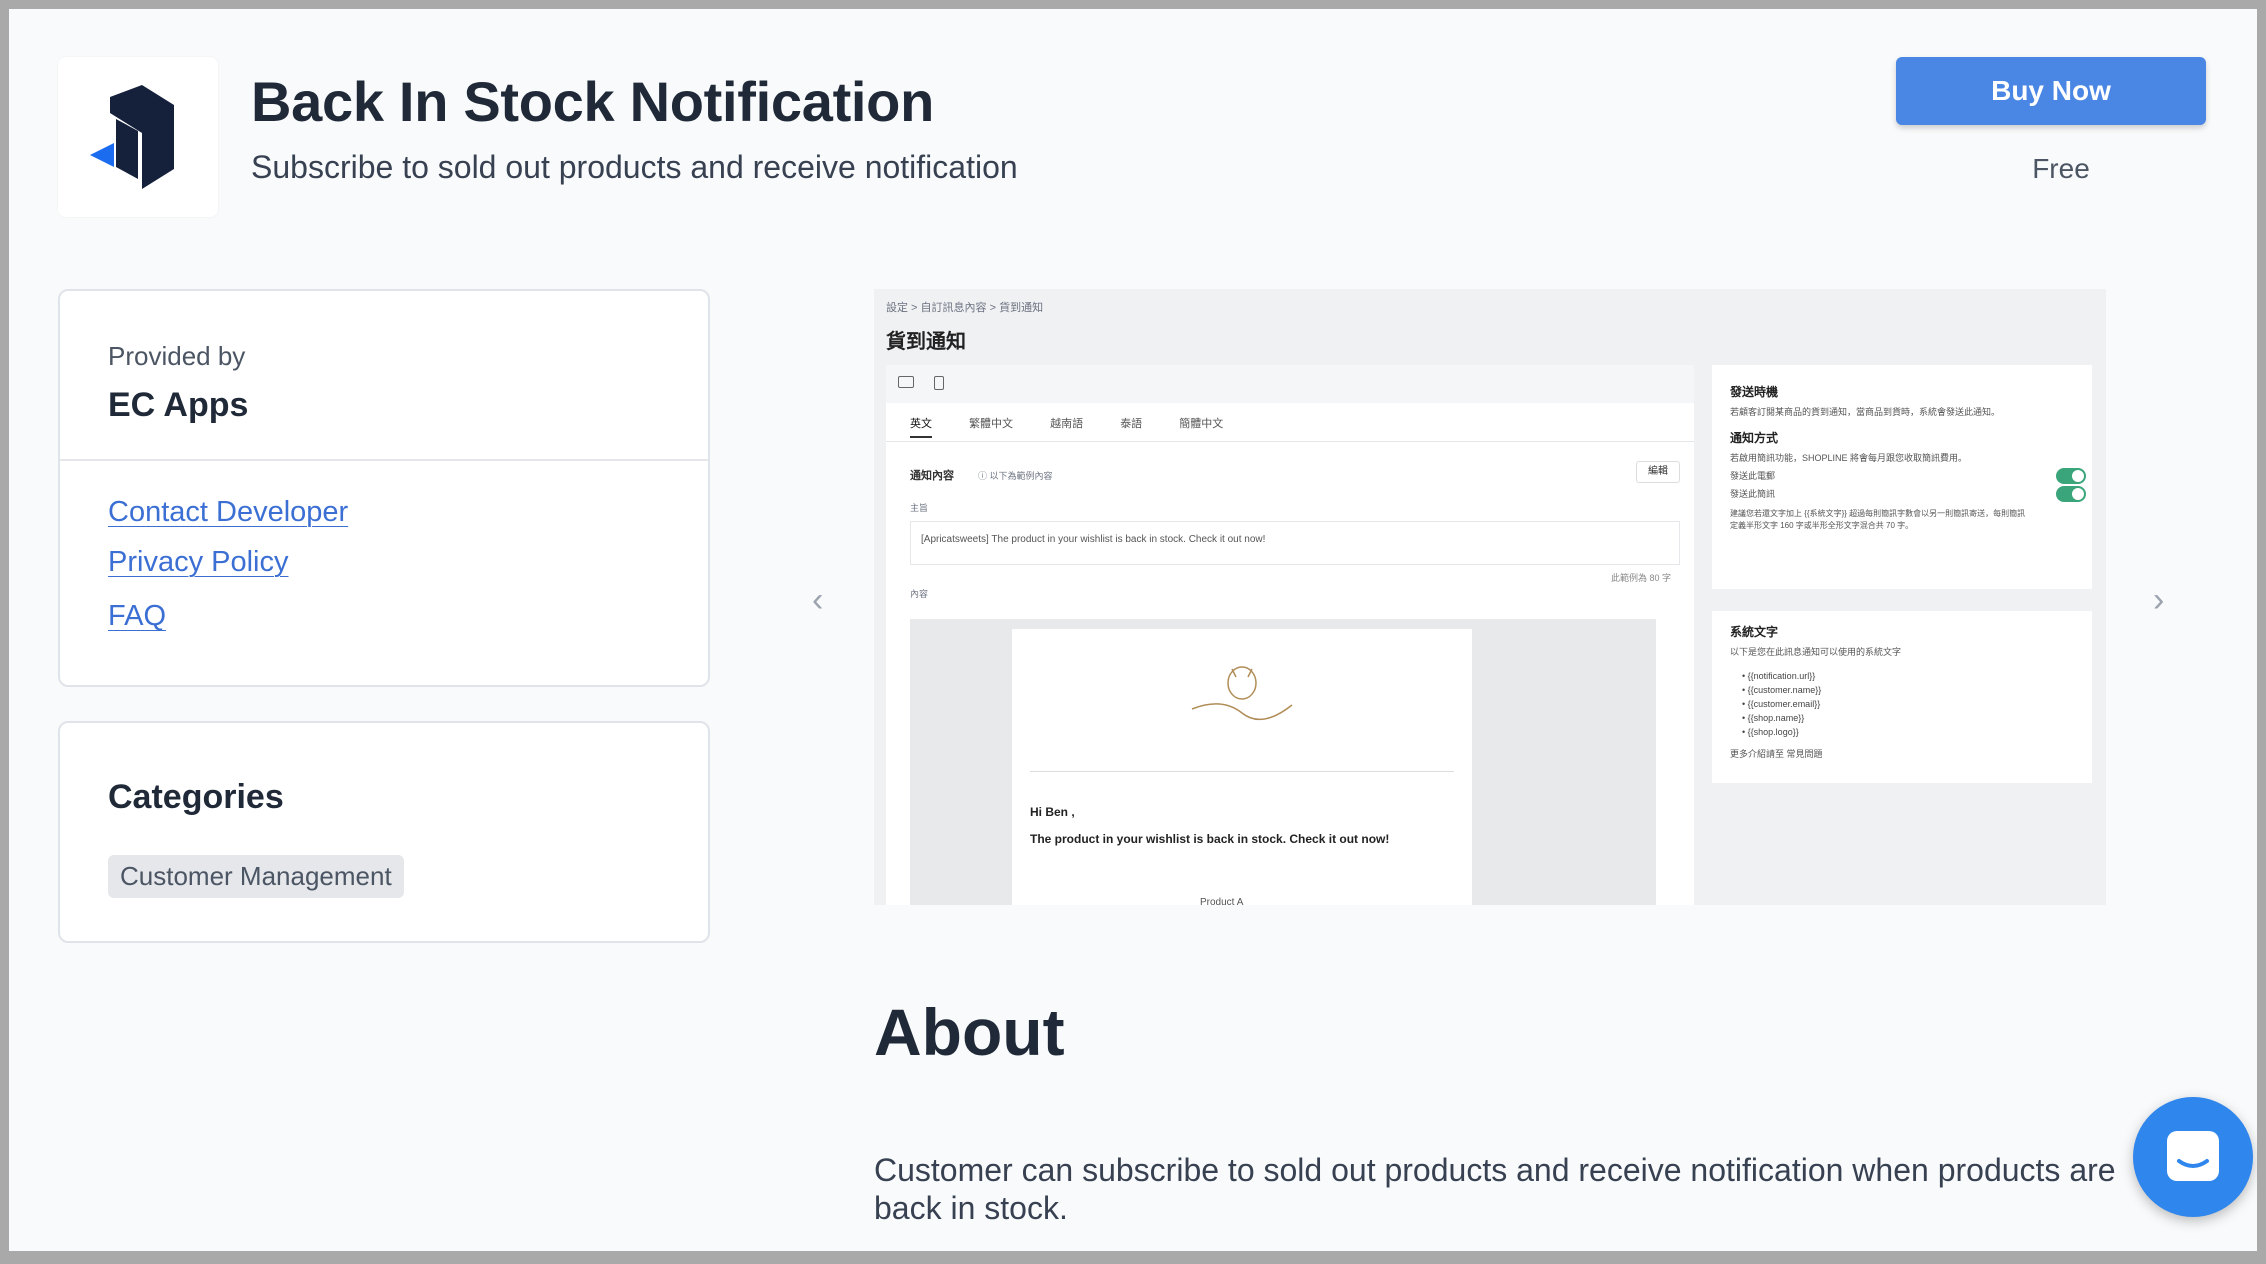 This screenshot has width=2266, height=1264. Describe the element at coordinates (1865, 412) in the screenshot. I see `timing-text: 若顧客訂閱某商品的貨到通知，當商品到貨時，系統會發送此通知。` at that location.